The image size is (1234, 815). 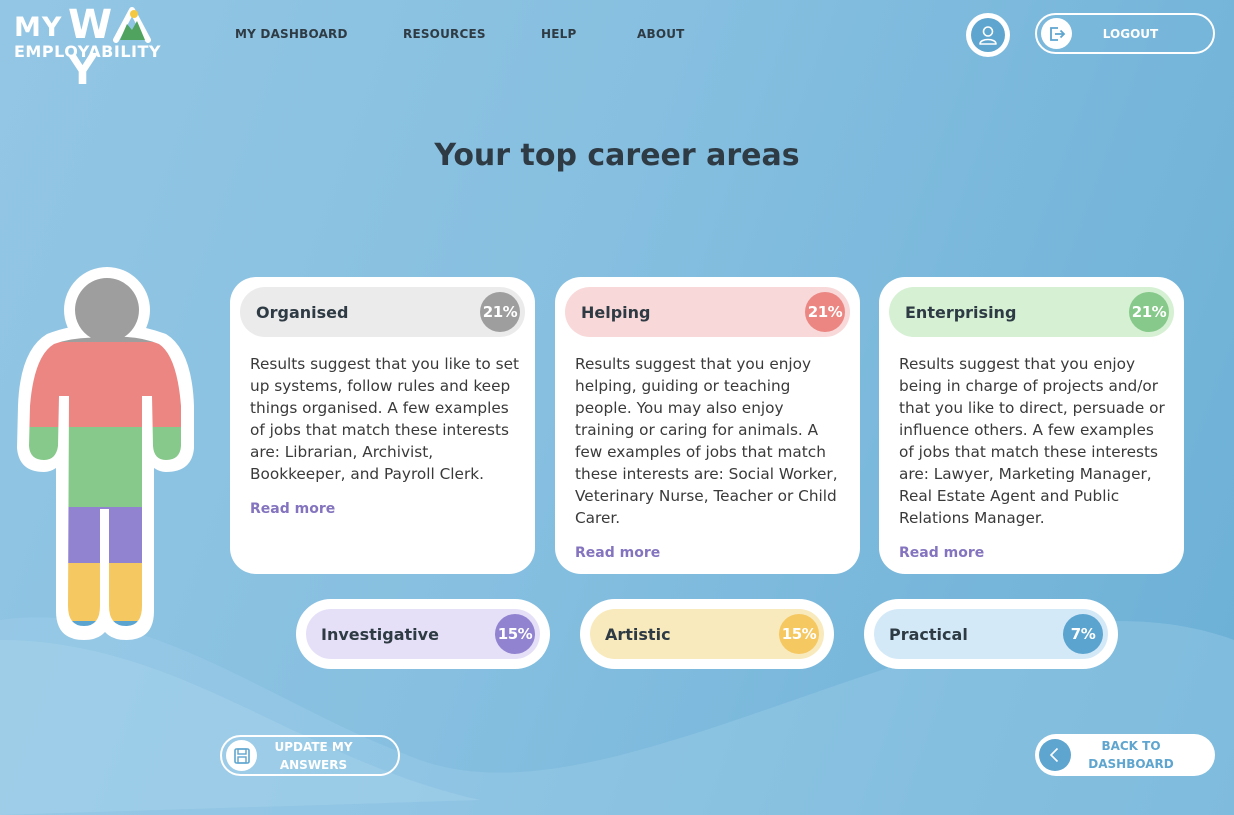 I want to click on back-to-dashboard-label: BACK TO DASHBOARD, so click(x=1131, y=755).